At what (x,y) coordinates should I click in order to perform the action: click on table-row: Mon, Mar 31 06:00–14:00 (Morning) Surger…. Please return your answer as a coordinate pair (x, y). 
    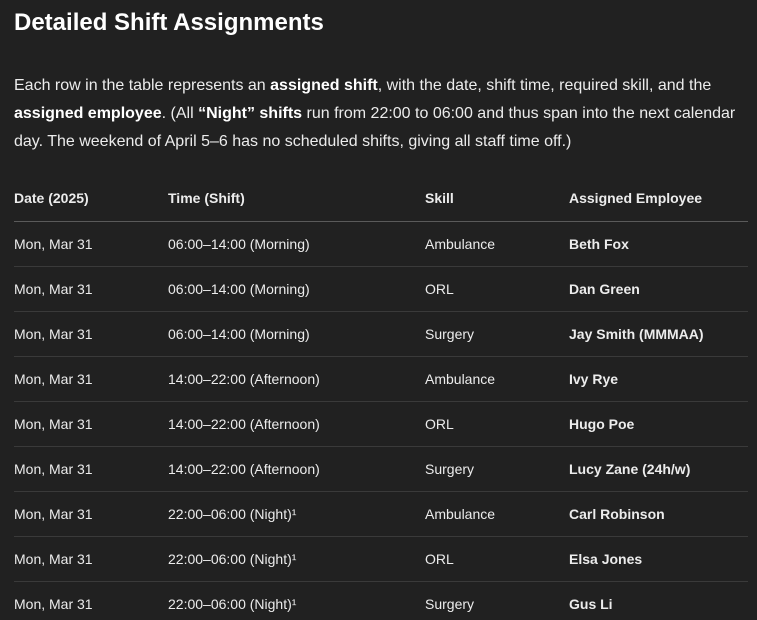
    Looking at the image, I should click on (381, 334).